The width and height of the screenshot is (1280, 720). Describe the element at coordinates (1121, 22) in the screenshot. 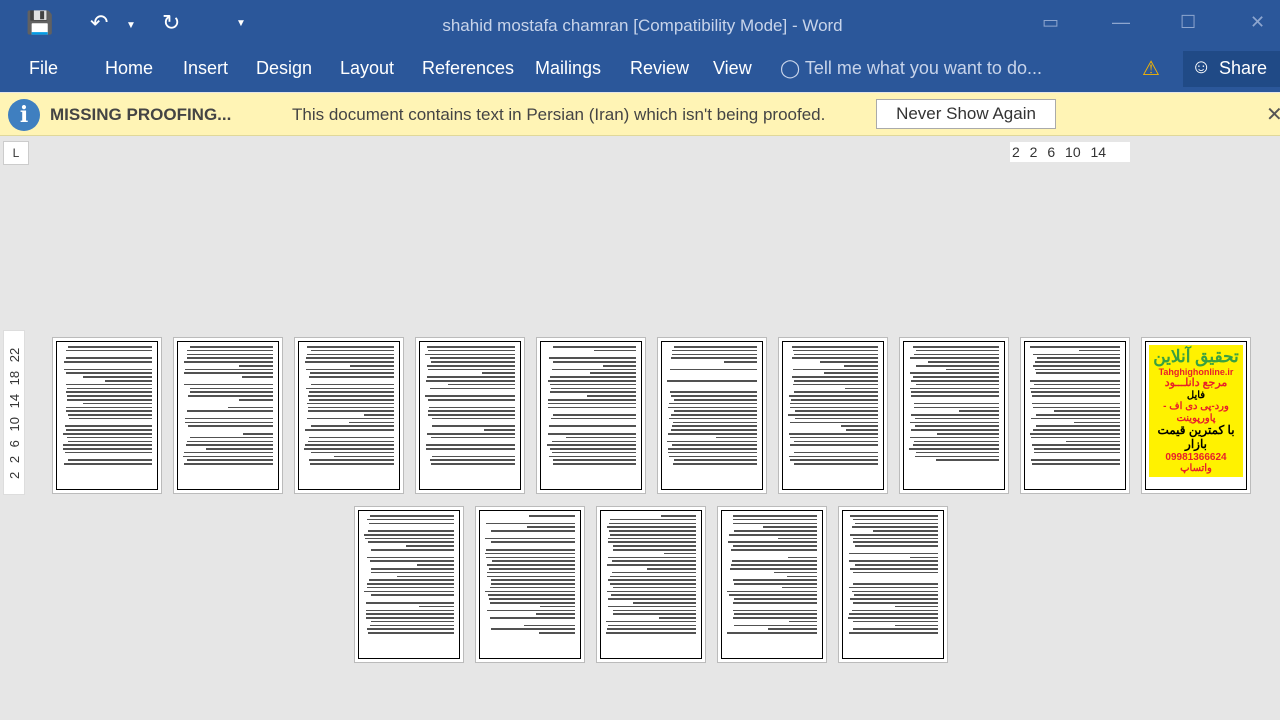

I see `minimize-icon: —` at that location.